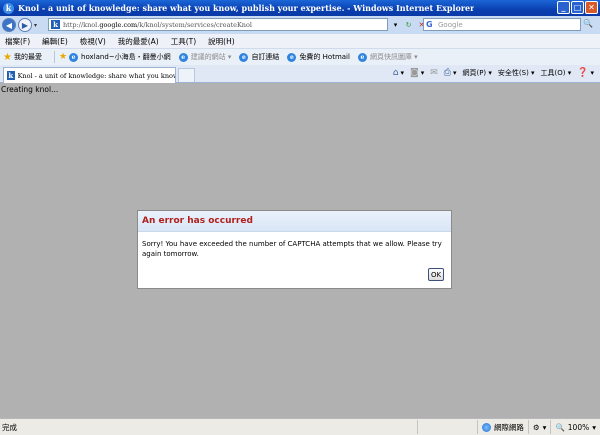 This screenshot has width=600, height=435. Describe the element at coordinates (17, 41) in the screenshot. I see `menu-file: 檔案(F)` at that location.